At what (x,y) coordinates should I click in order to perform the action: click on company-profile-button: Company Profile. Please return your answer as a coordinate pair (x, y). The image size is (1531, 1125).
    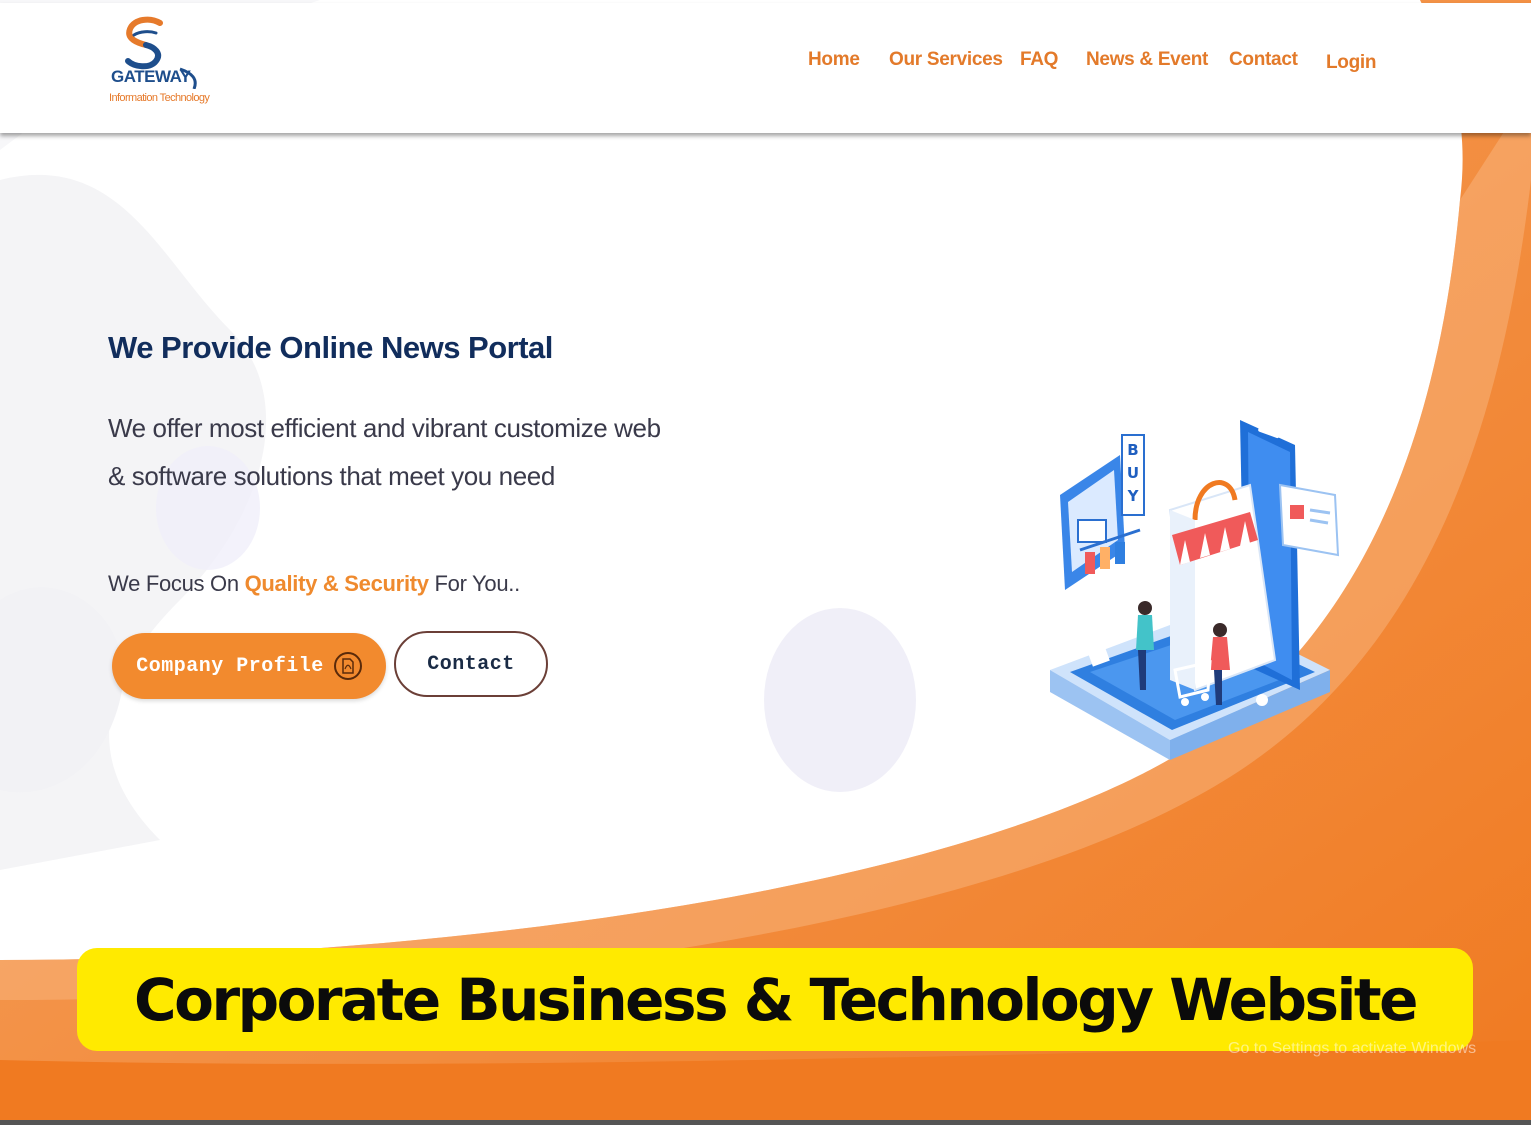
    Looking at the image, I should click on (249, 666).